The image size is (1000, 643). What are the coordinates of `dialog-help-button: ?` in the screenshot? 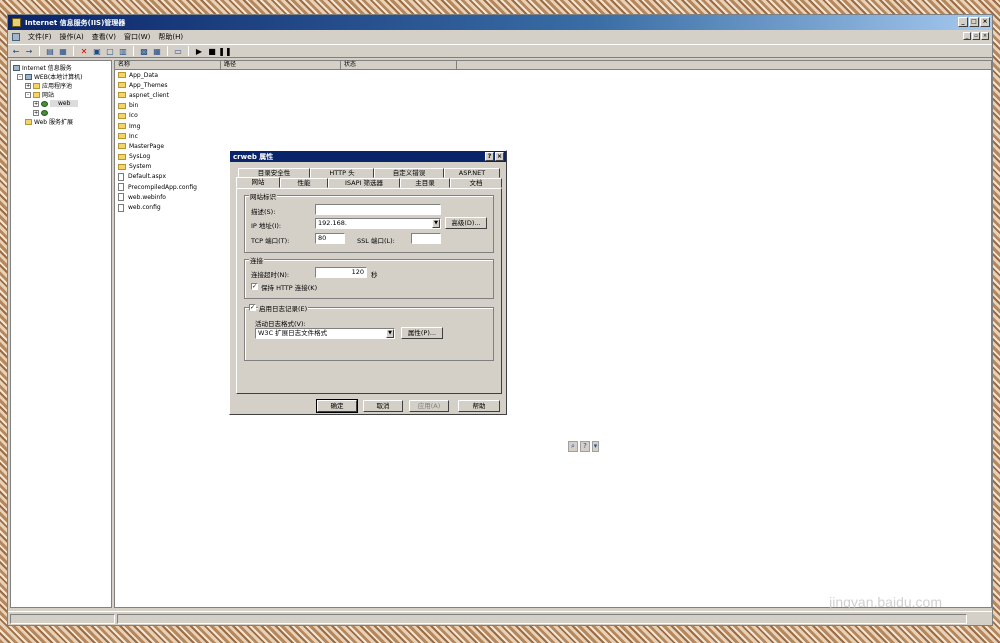 It's located at (489, 156).